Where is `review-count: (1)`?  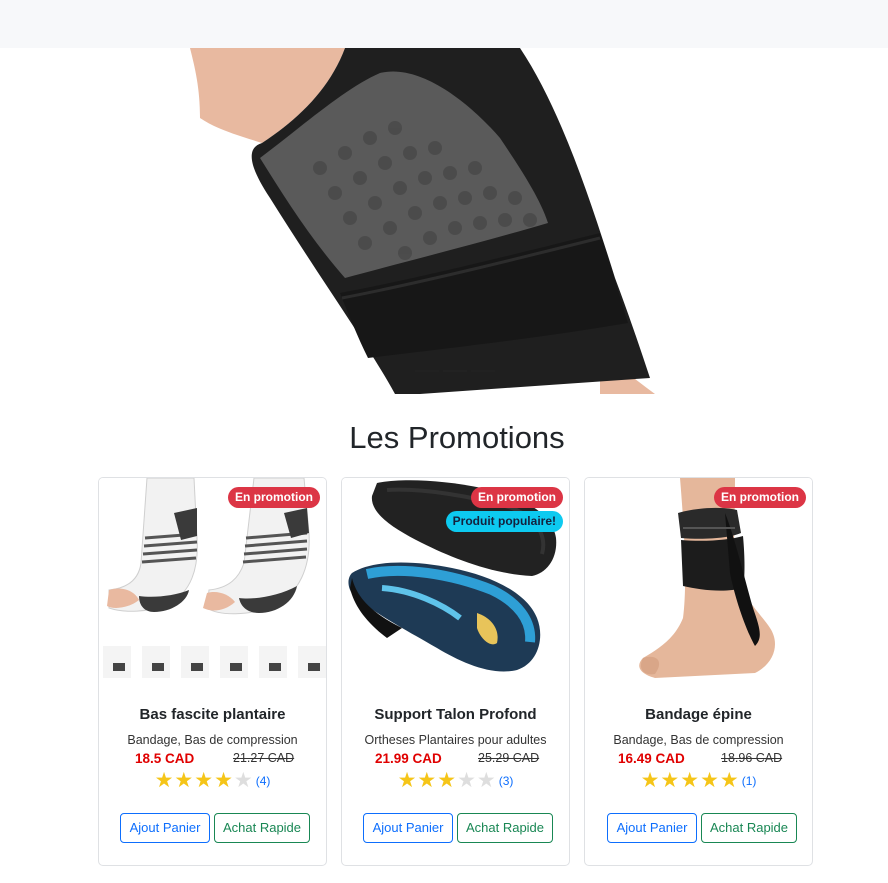
review-count: (1) is located at coordinates (749, 781).